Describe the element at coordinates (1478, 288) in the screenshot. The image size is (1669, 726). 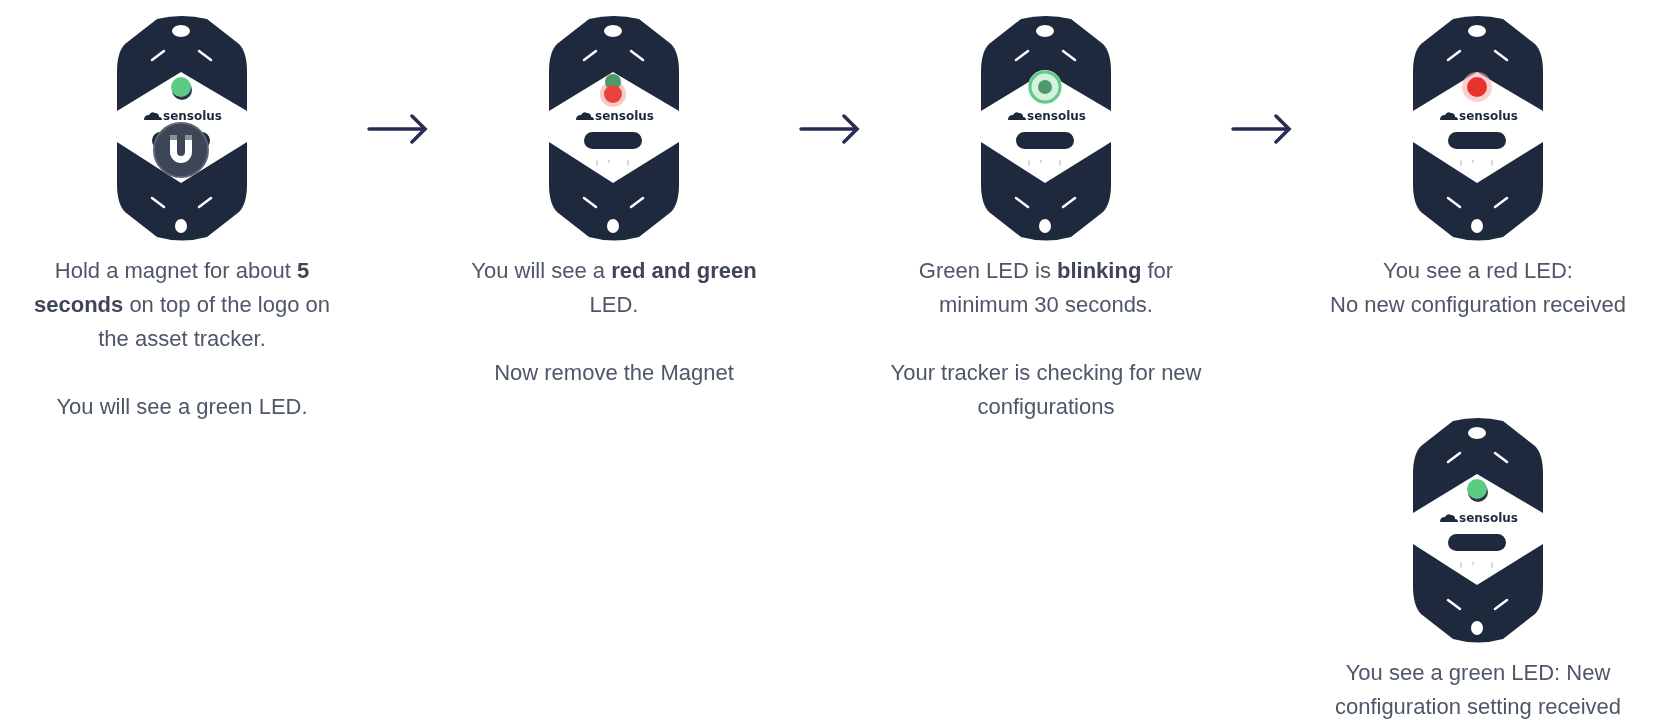
I see `instruction-text: You see a red LED: No new configuration received` at that location.